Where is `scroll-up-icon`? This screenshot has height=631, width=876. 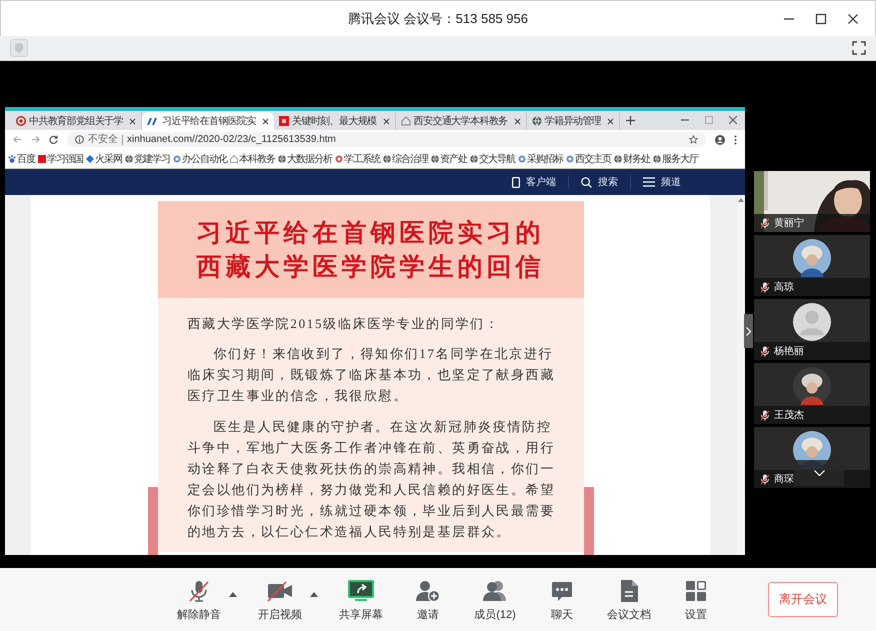
scroll-up-icon is located at coordinates (741, 200).